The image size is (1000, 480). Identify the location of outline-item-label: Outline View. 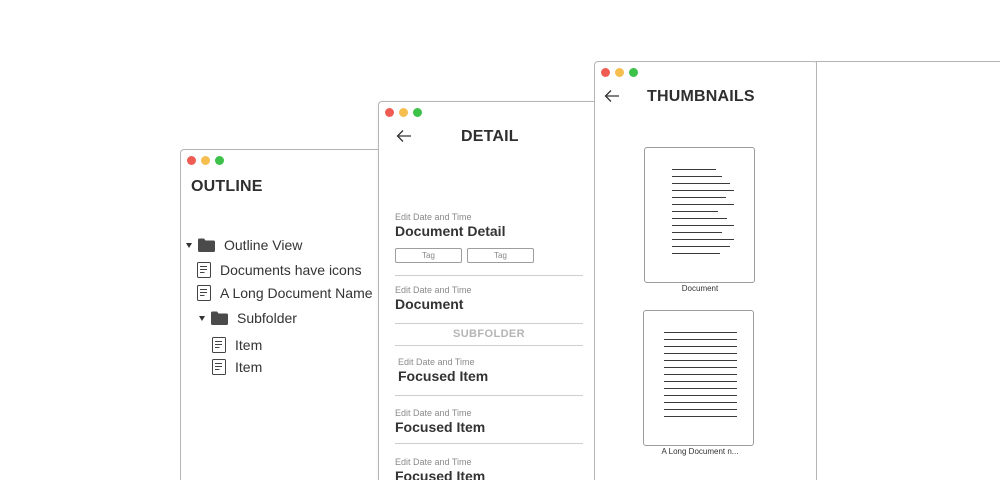
(263, 245).